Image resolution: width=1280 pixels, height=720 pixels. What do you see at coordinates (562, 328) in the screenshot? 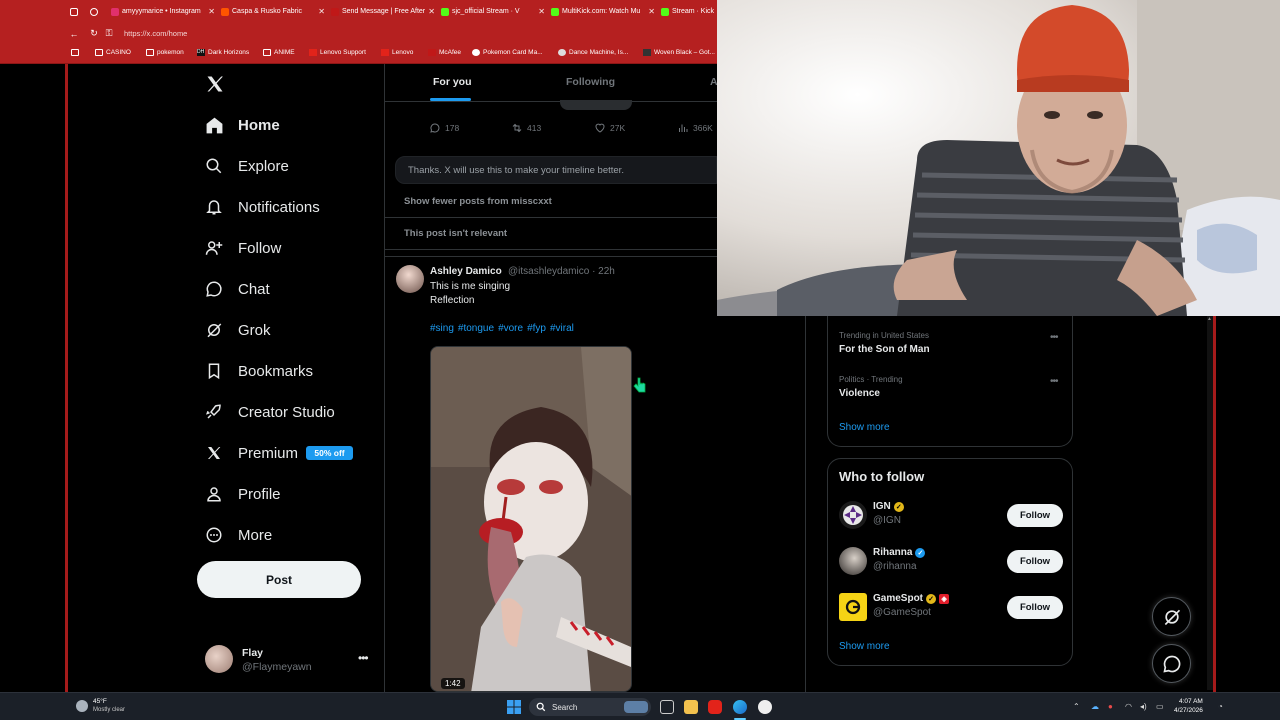
I see `hashtag-link: #viral` at bounding box center [562, 328].